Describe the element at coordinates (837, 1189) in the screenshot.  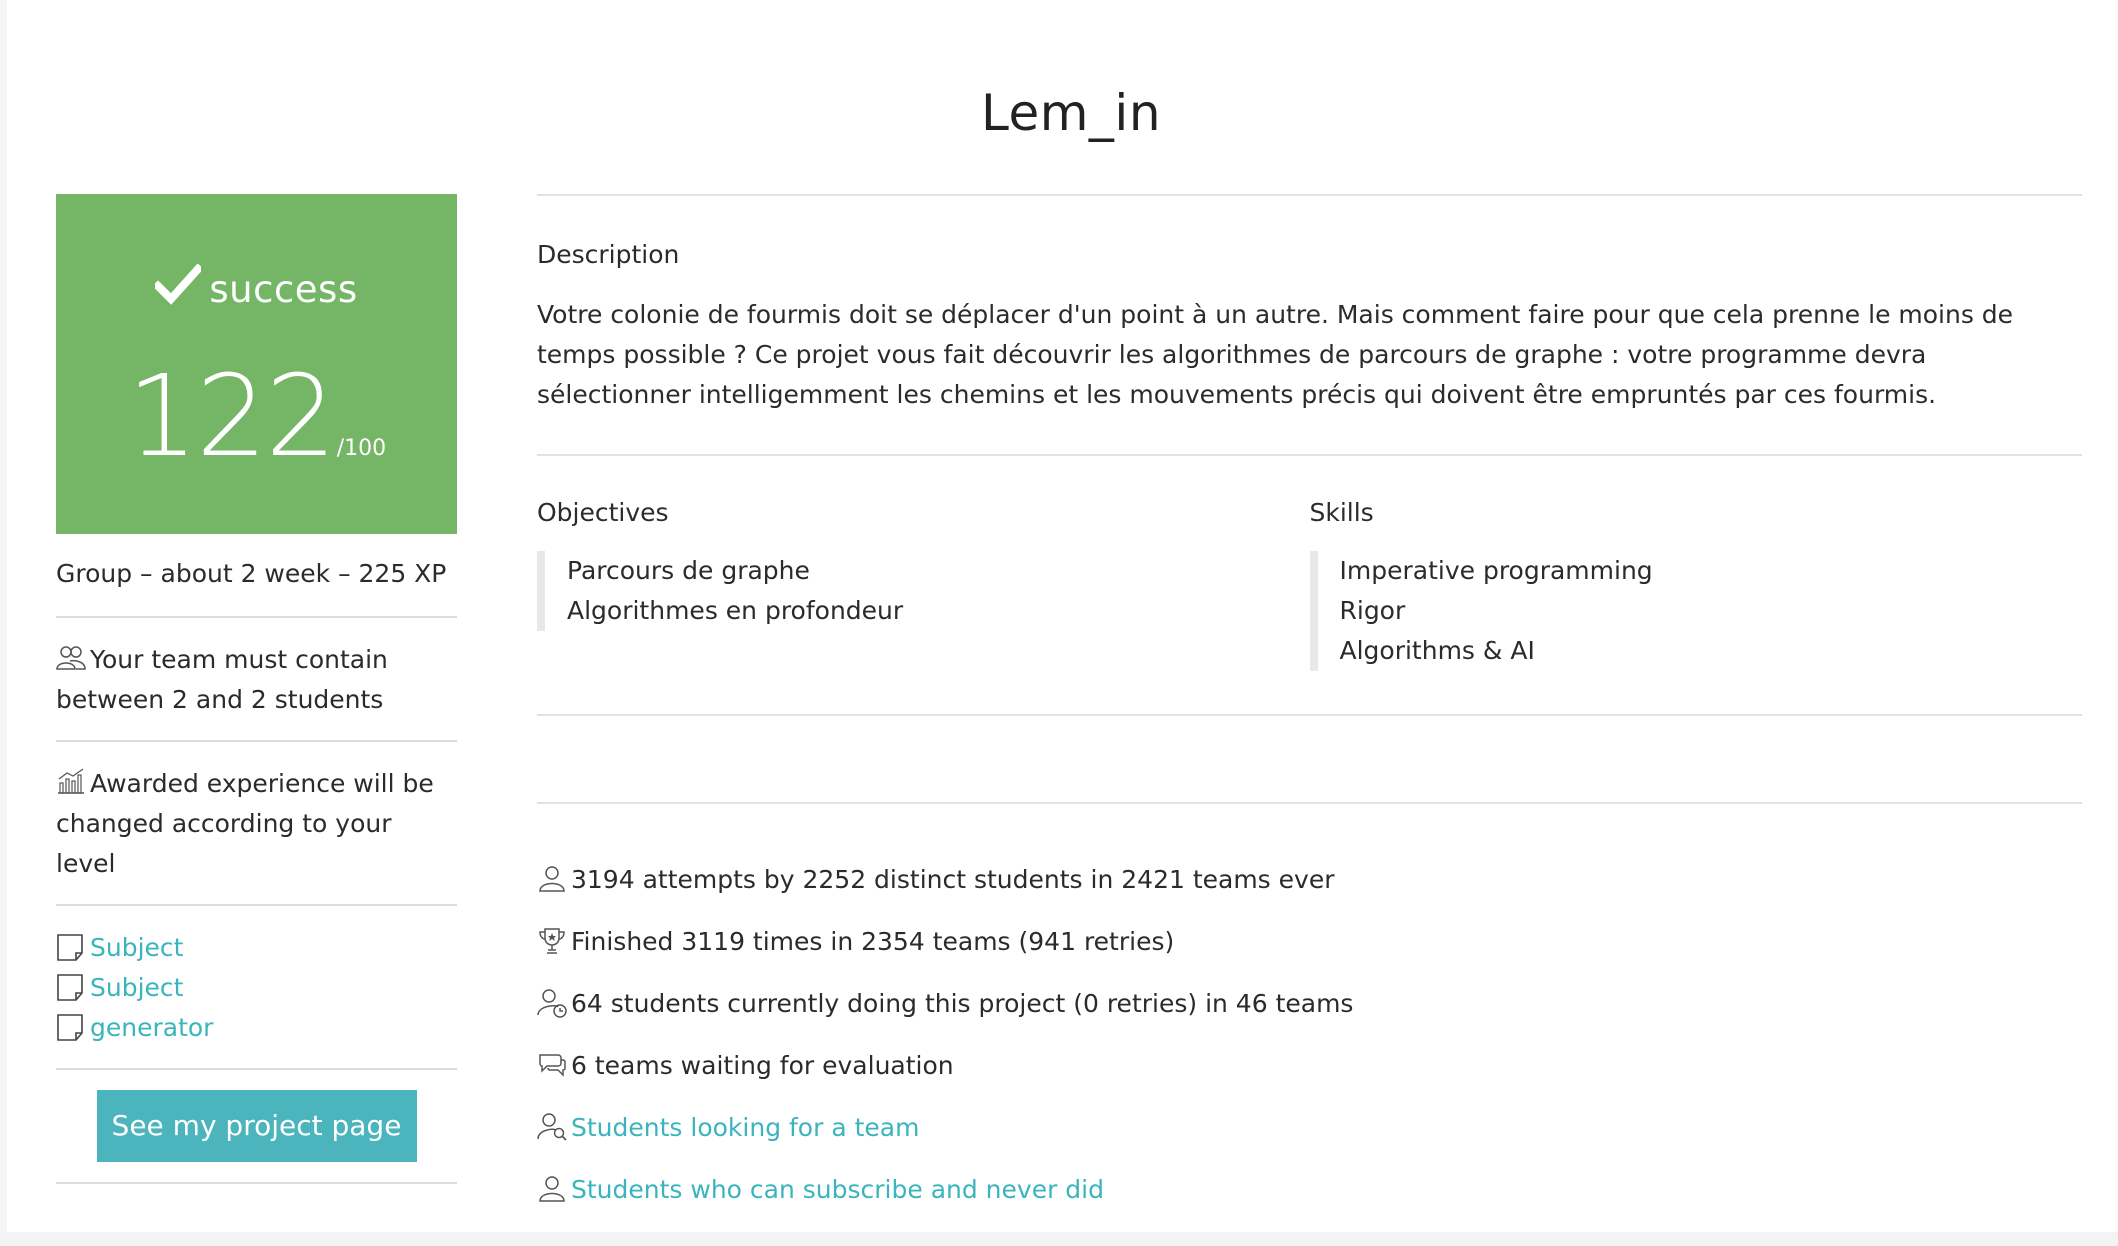
I see `students-never-subscribed-link: Students who can subscribe and never did` at that location.